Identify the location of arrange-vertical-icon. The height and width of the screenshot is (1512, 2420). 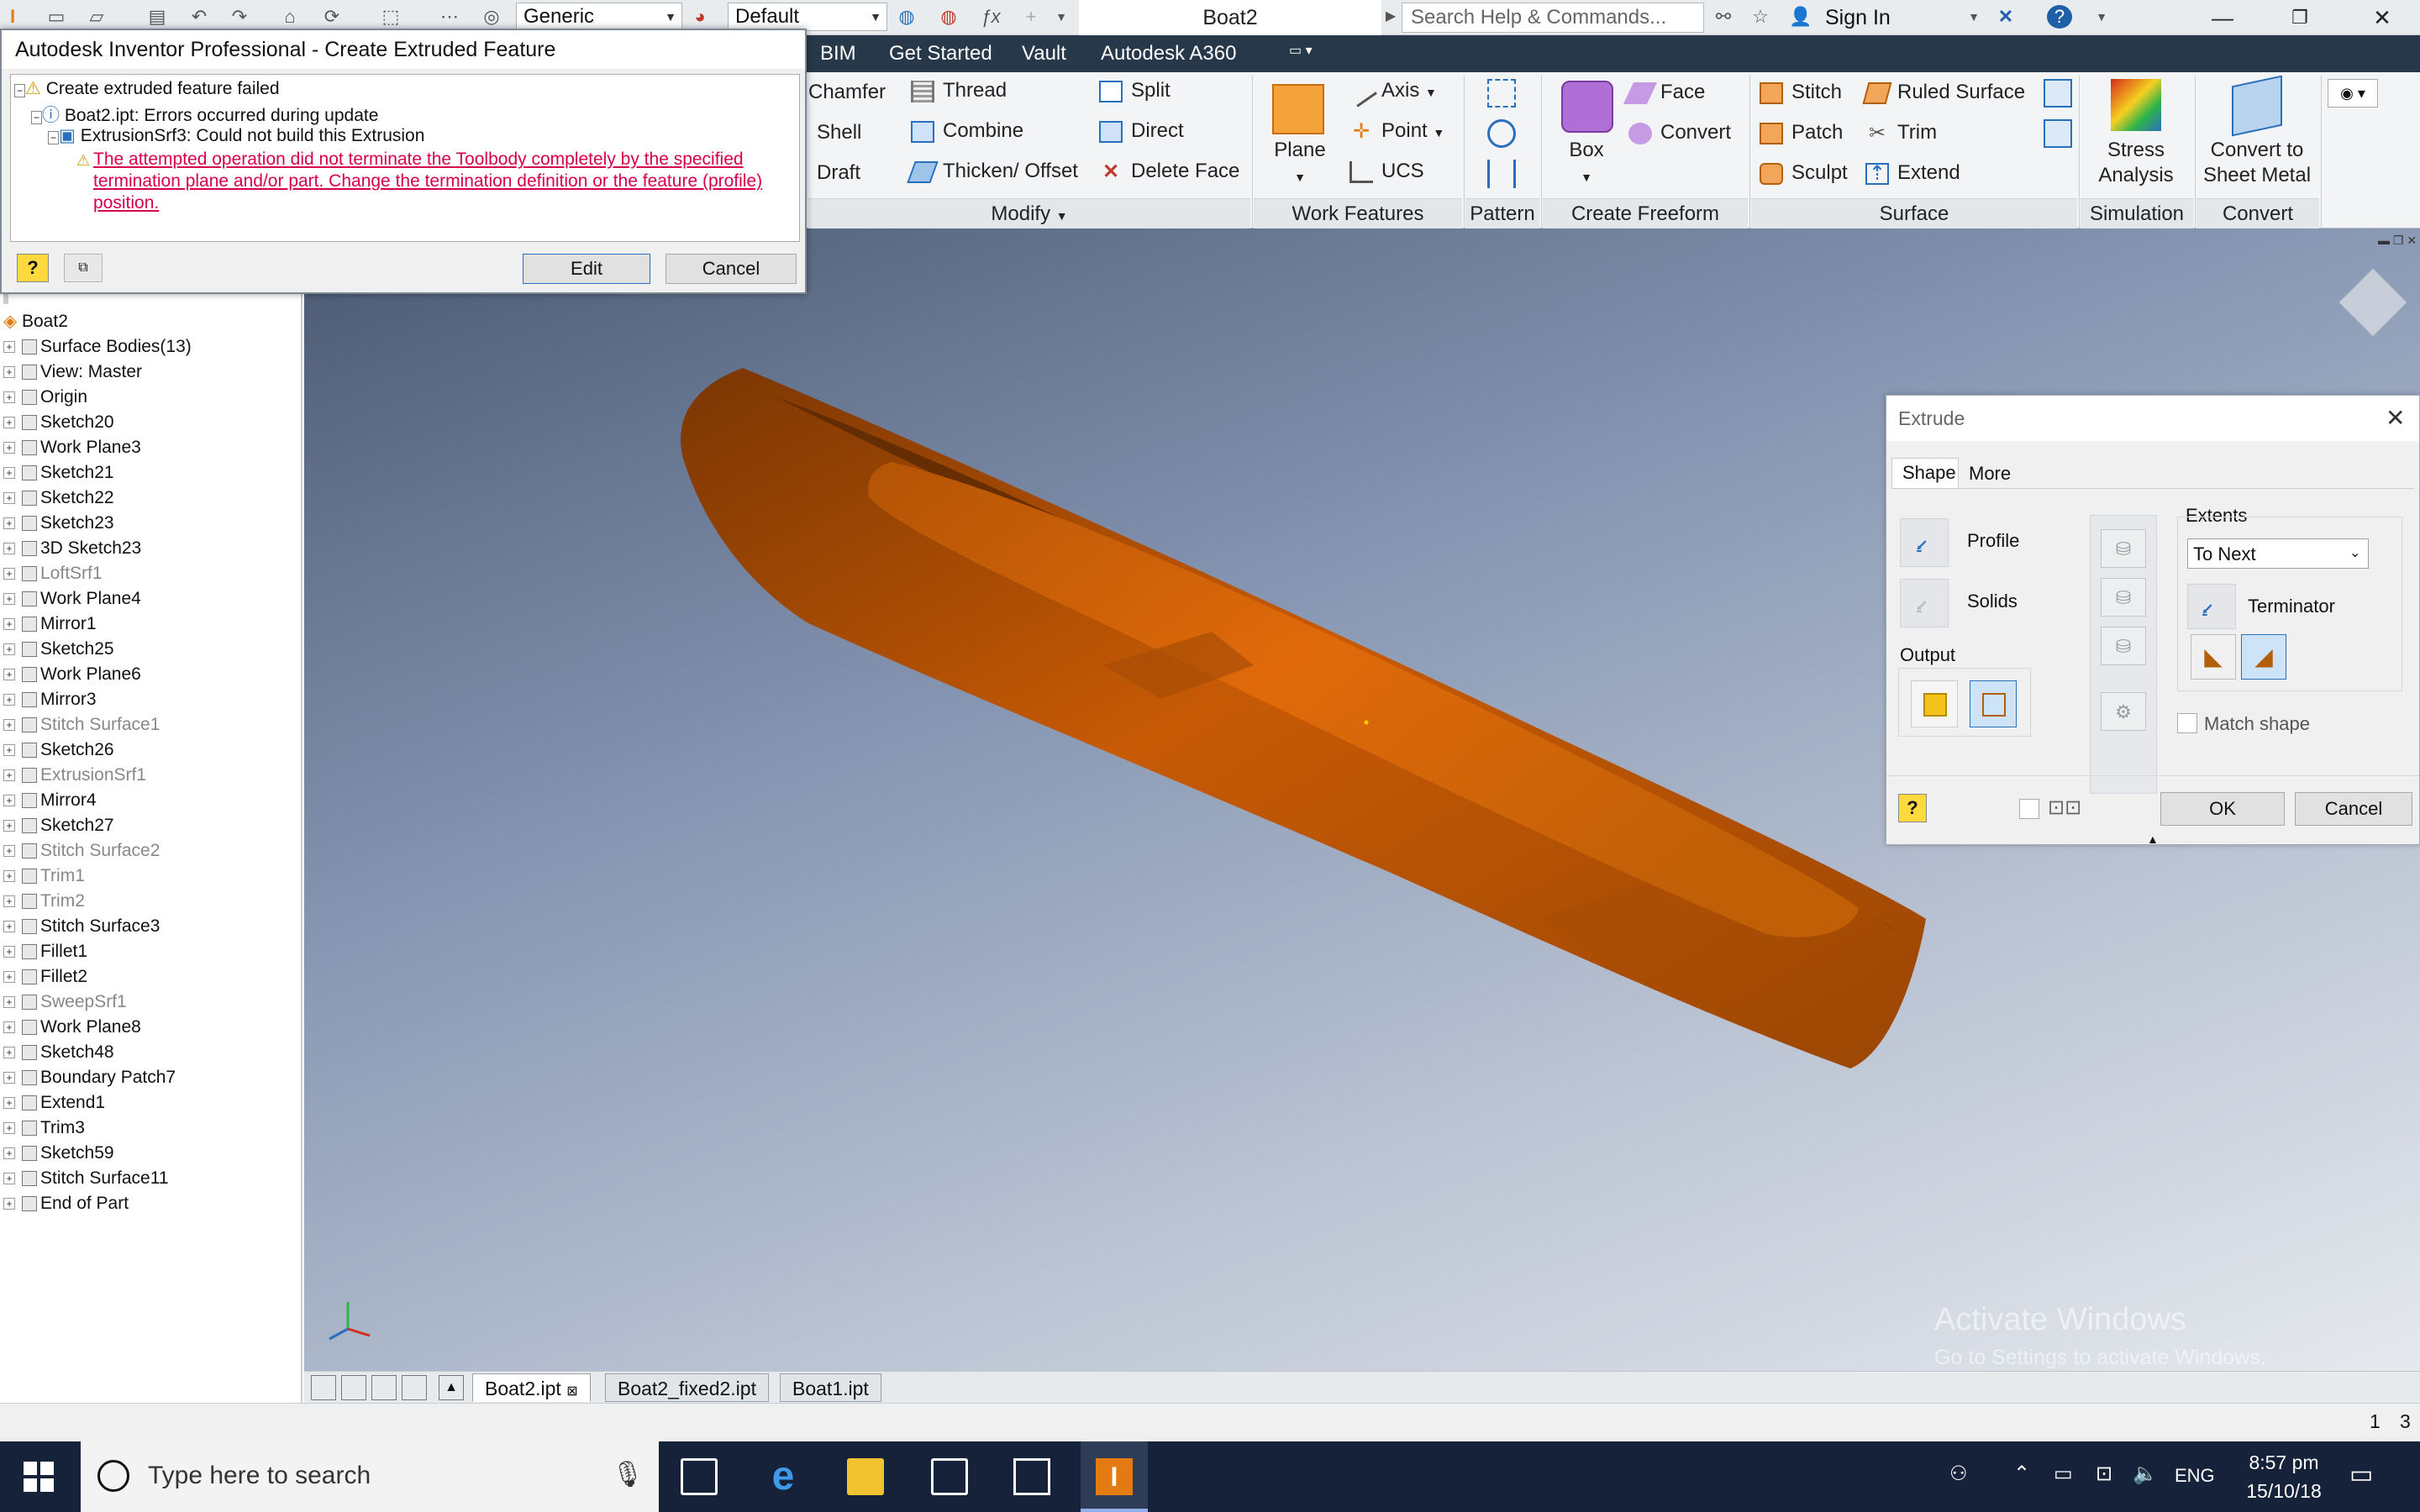
(414, 1387).